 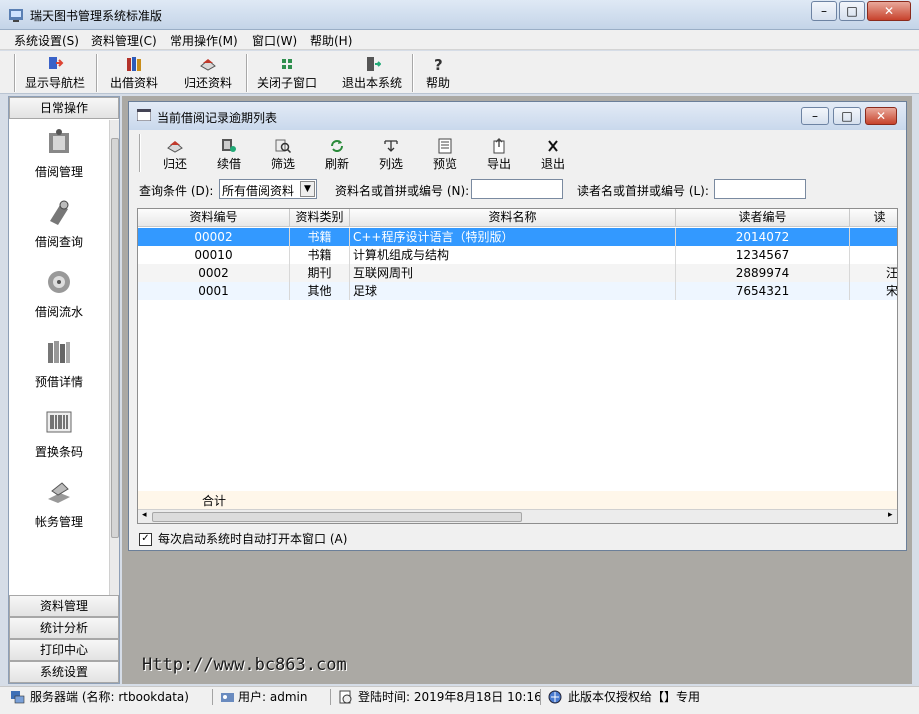 What do you see at coordinates (214, 218) in the screenshot?
I see `column-header: 资料编号` at bounding box center [214, 218].